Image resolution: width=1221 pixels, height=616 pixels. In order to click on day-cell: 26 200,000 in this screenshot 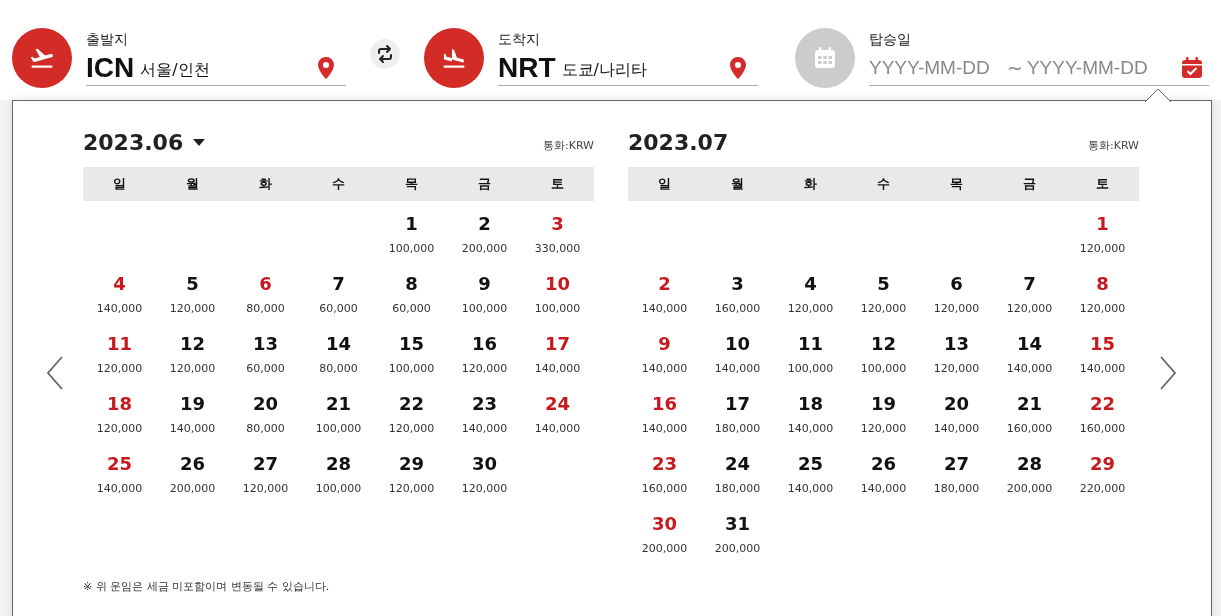, I will do `click(192, 471)`.